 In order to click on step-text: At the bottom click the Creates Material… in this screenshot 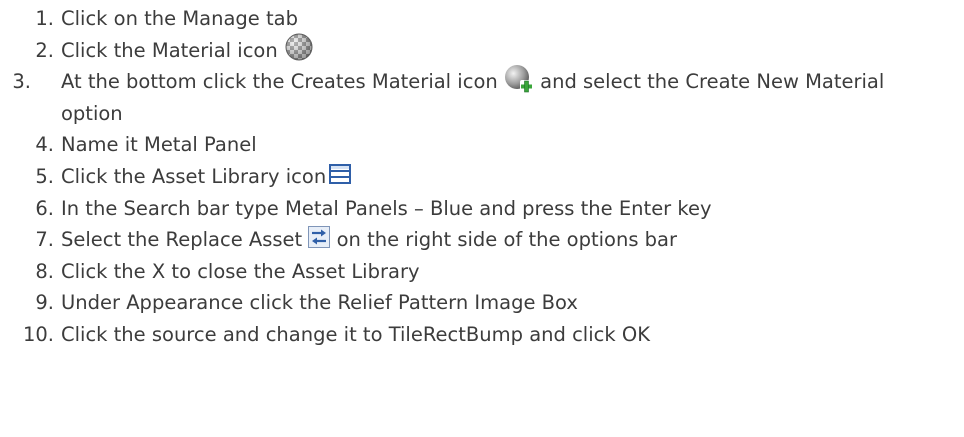, I will do `click(279, 82)`.